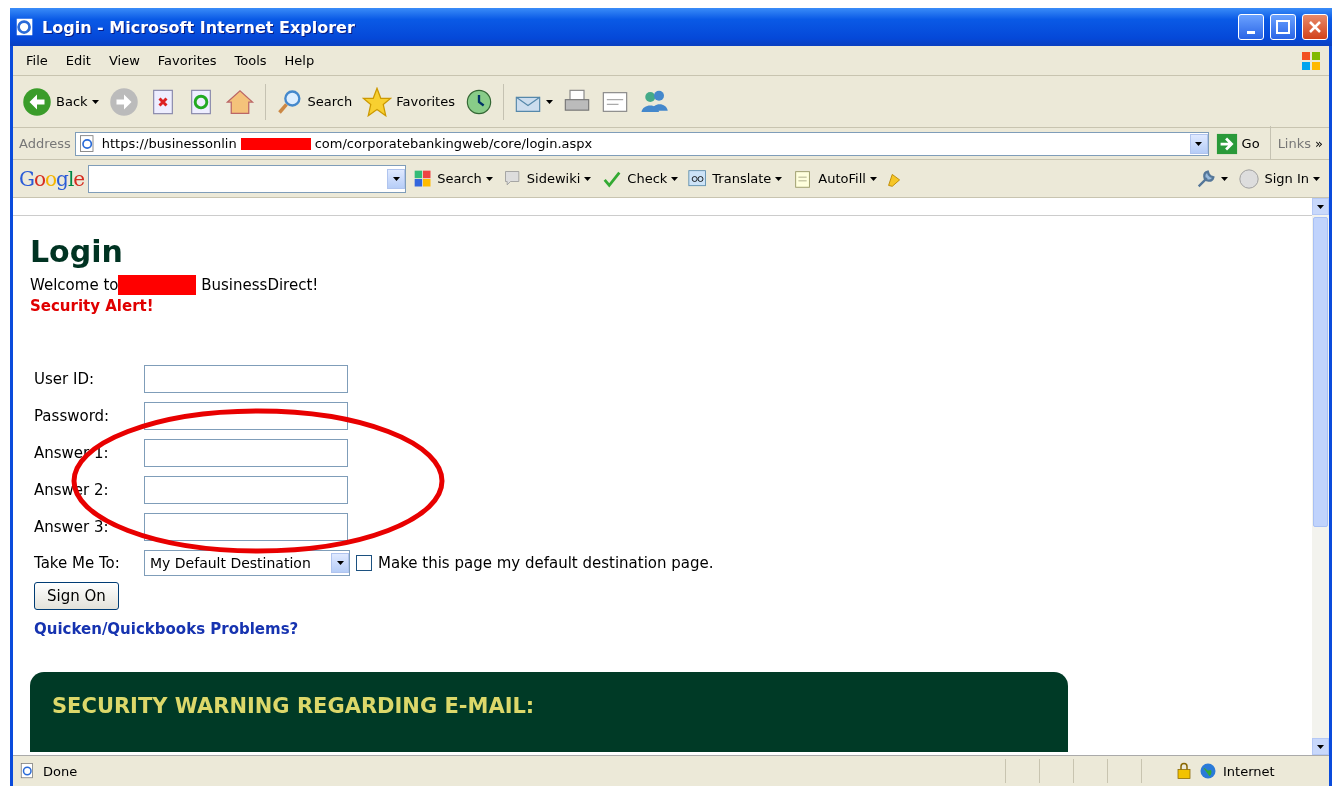 Image resolution: width=1332 pixels, height=786 pixels. I want to click on back-button: Back, so click(60, 101).